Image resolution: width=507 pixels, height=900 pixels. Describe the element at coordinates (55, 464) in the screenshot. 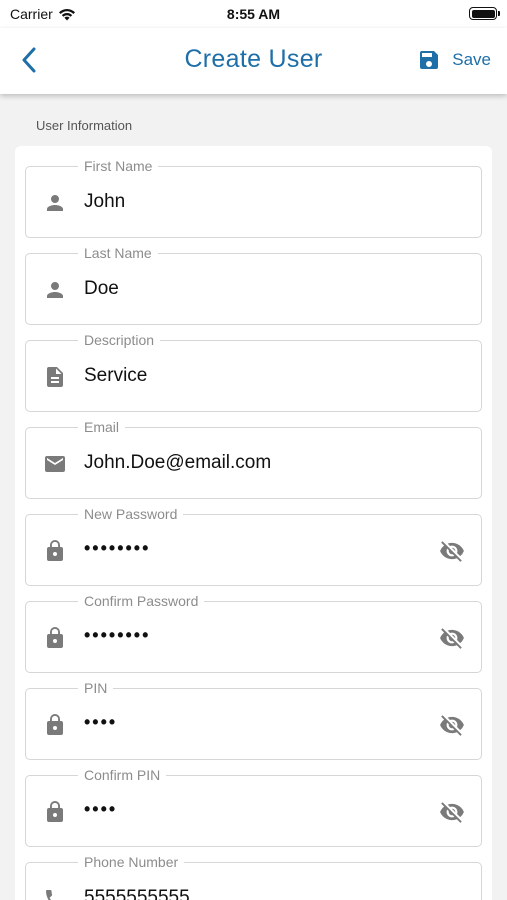

I see `mail-icon` at that location.